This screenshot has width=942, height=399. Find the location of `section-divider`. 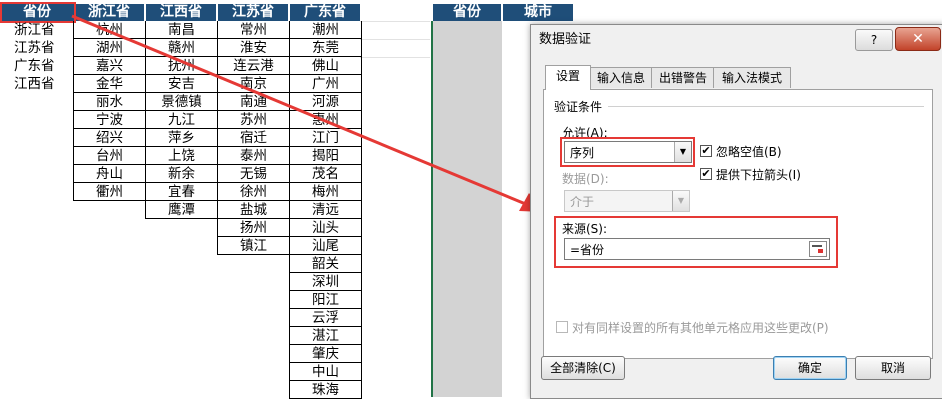

section-divider is located at coordinates (766, 106).